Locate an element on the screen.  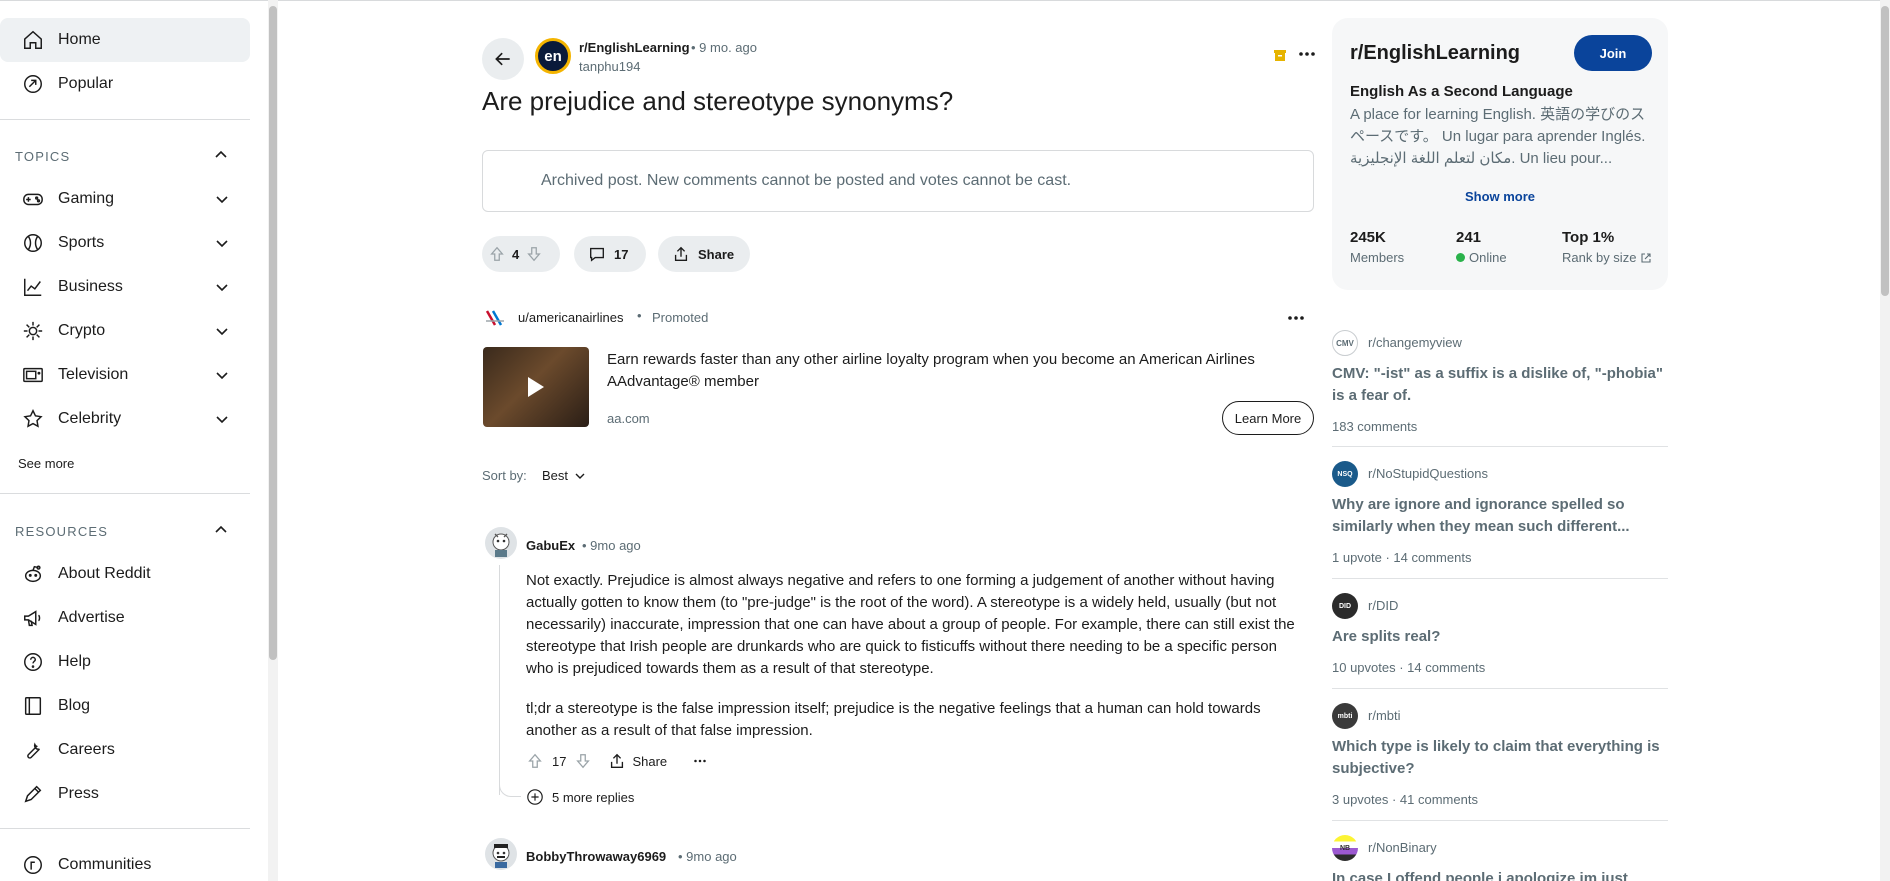
members-stat: 245K Members is located at coordinates (1377, 247).